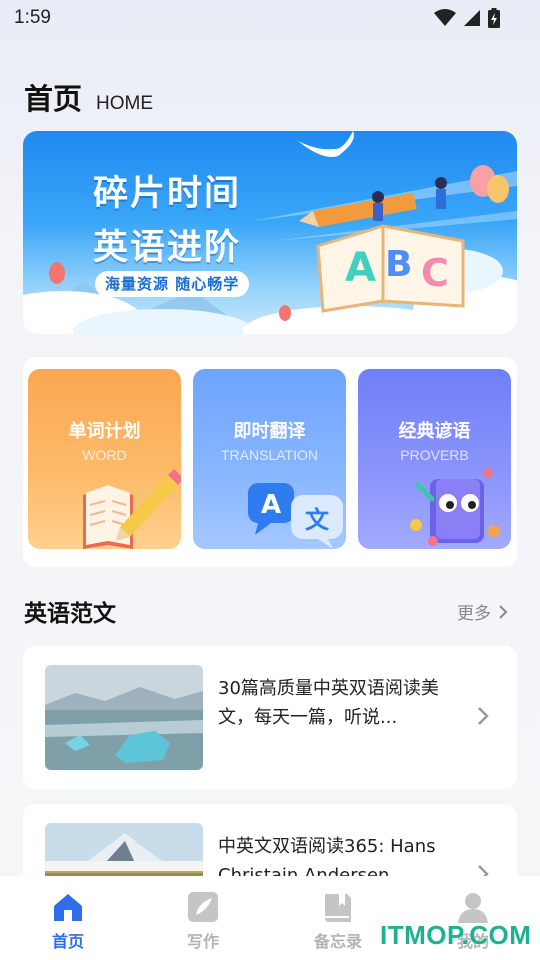 Image resolution: width=540 pixels, height=960 pixels. What do you see at coordinates (295, 516) in the screenshot?
I see `translate-bubbles-icon: A 文` at bounding box center [295, 516].